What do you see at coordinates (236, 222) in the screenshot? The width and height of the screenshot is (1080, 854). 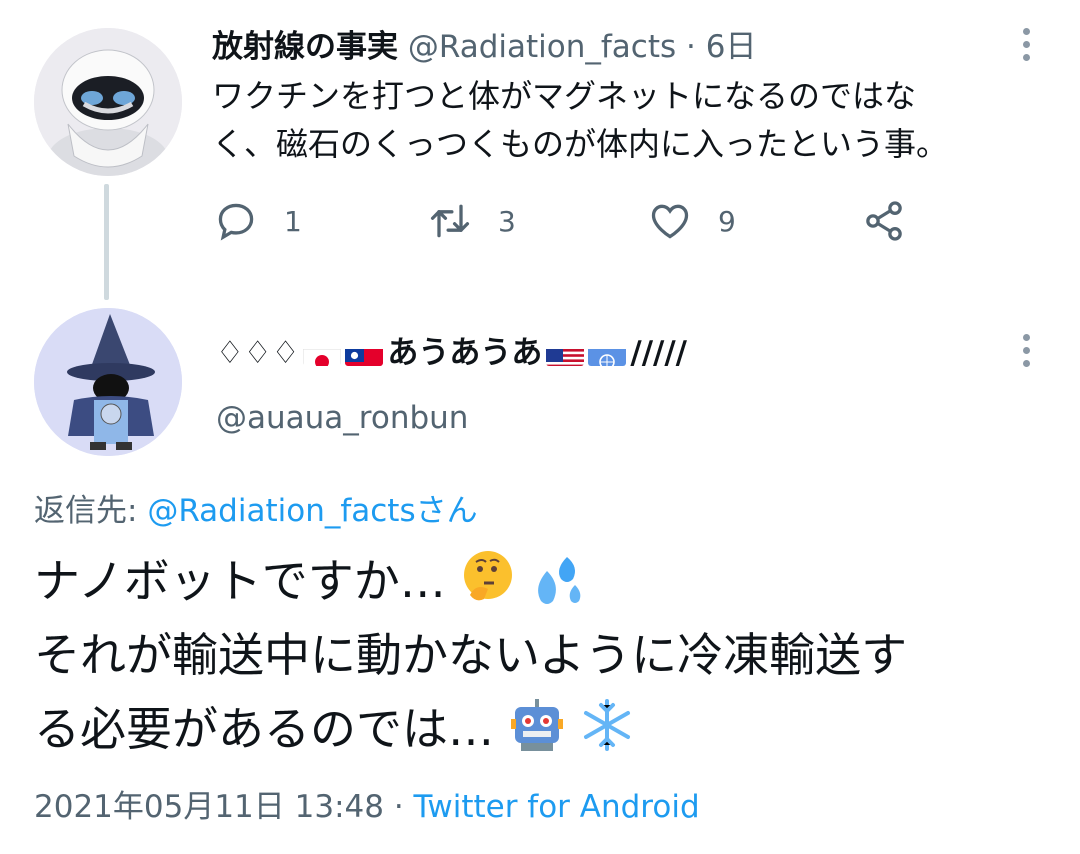 I see `reply-icon` at bounding box center [236, 222].